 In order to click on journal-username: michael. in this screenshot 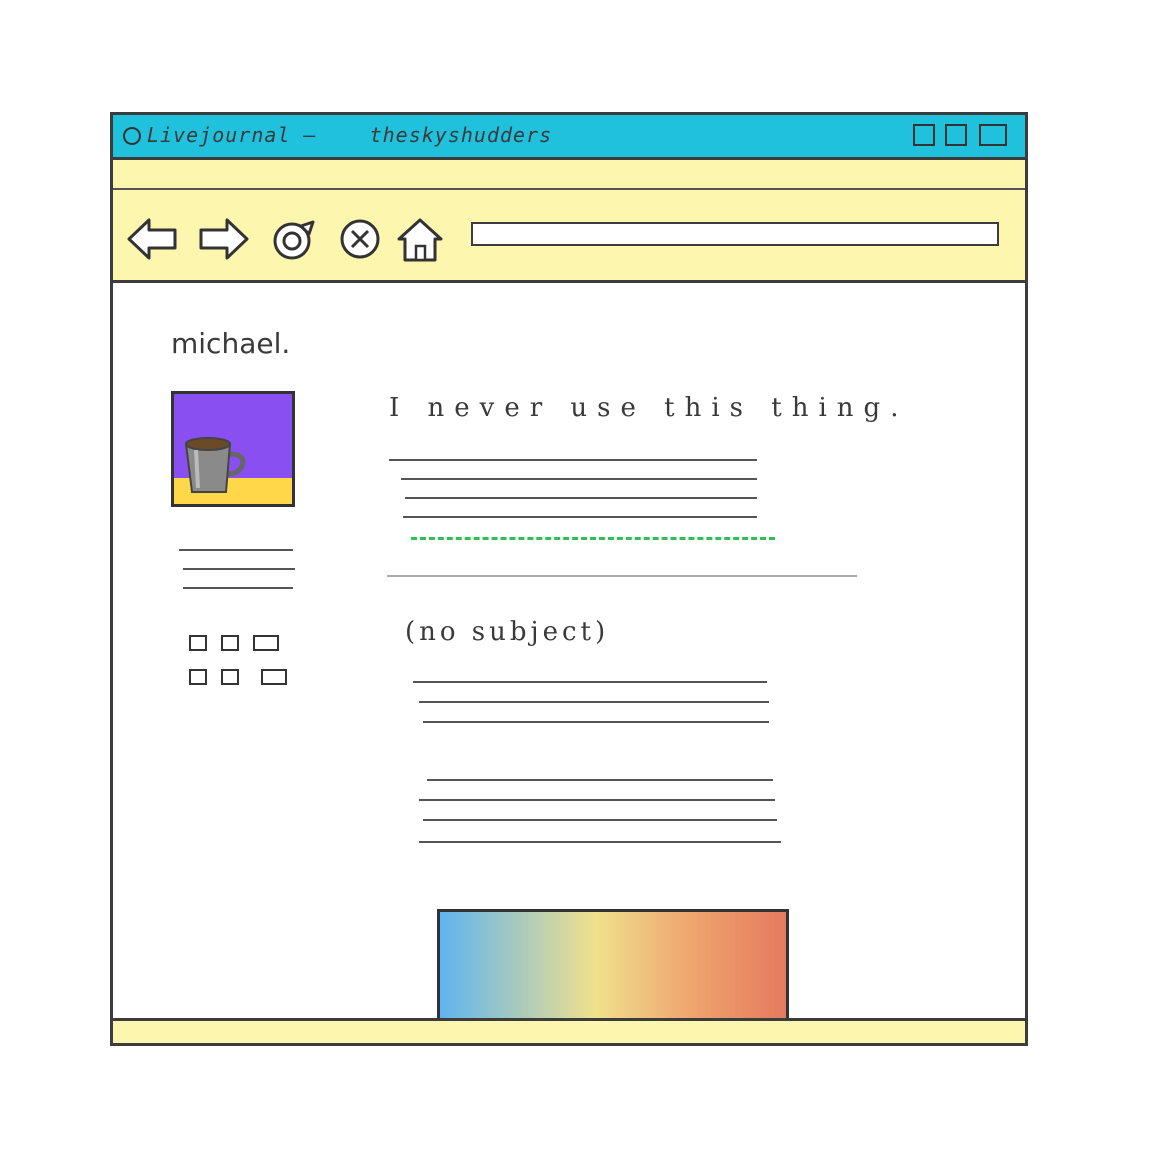, I will do `click(230, 343)`.